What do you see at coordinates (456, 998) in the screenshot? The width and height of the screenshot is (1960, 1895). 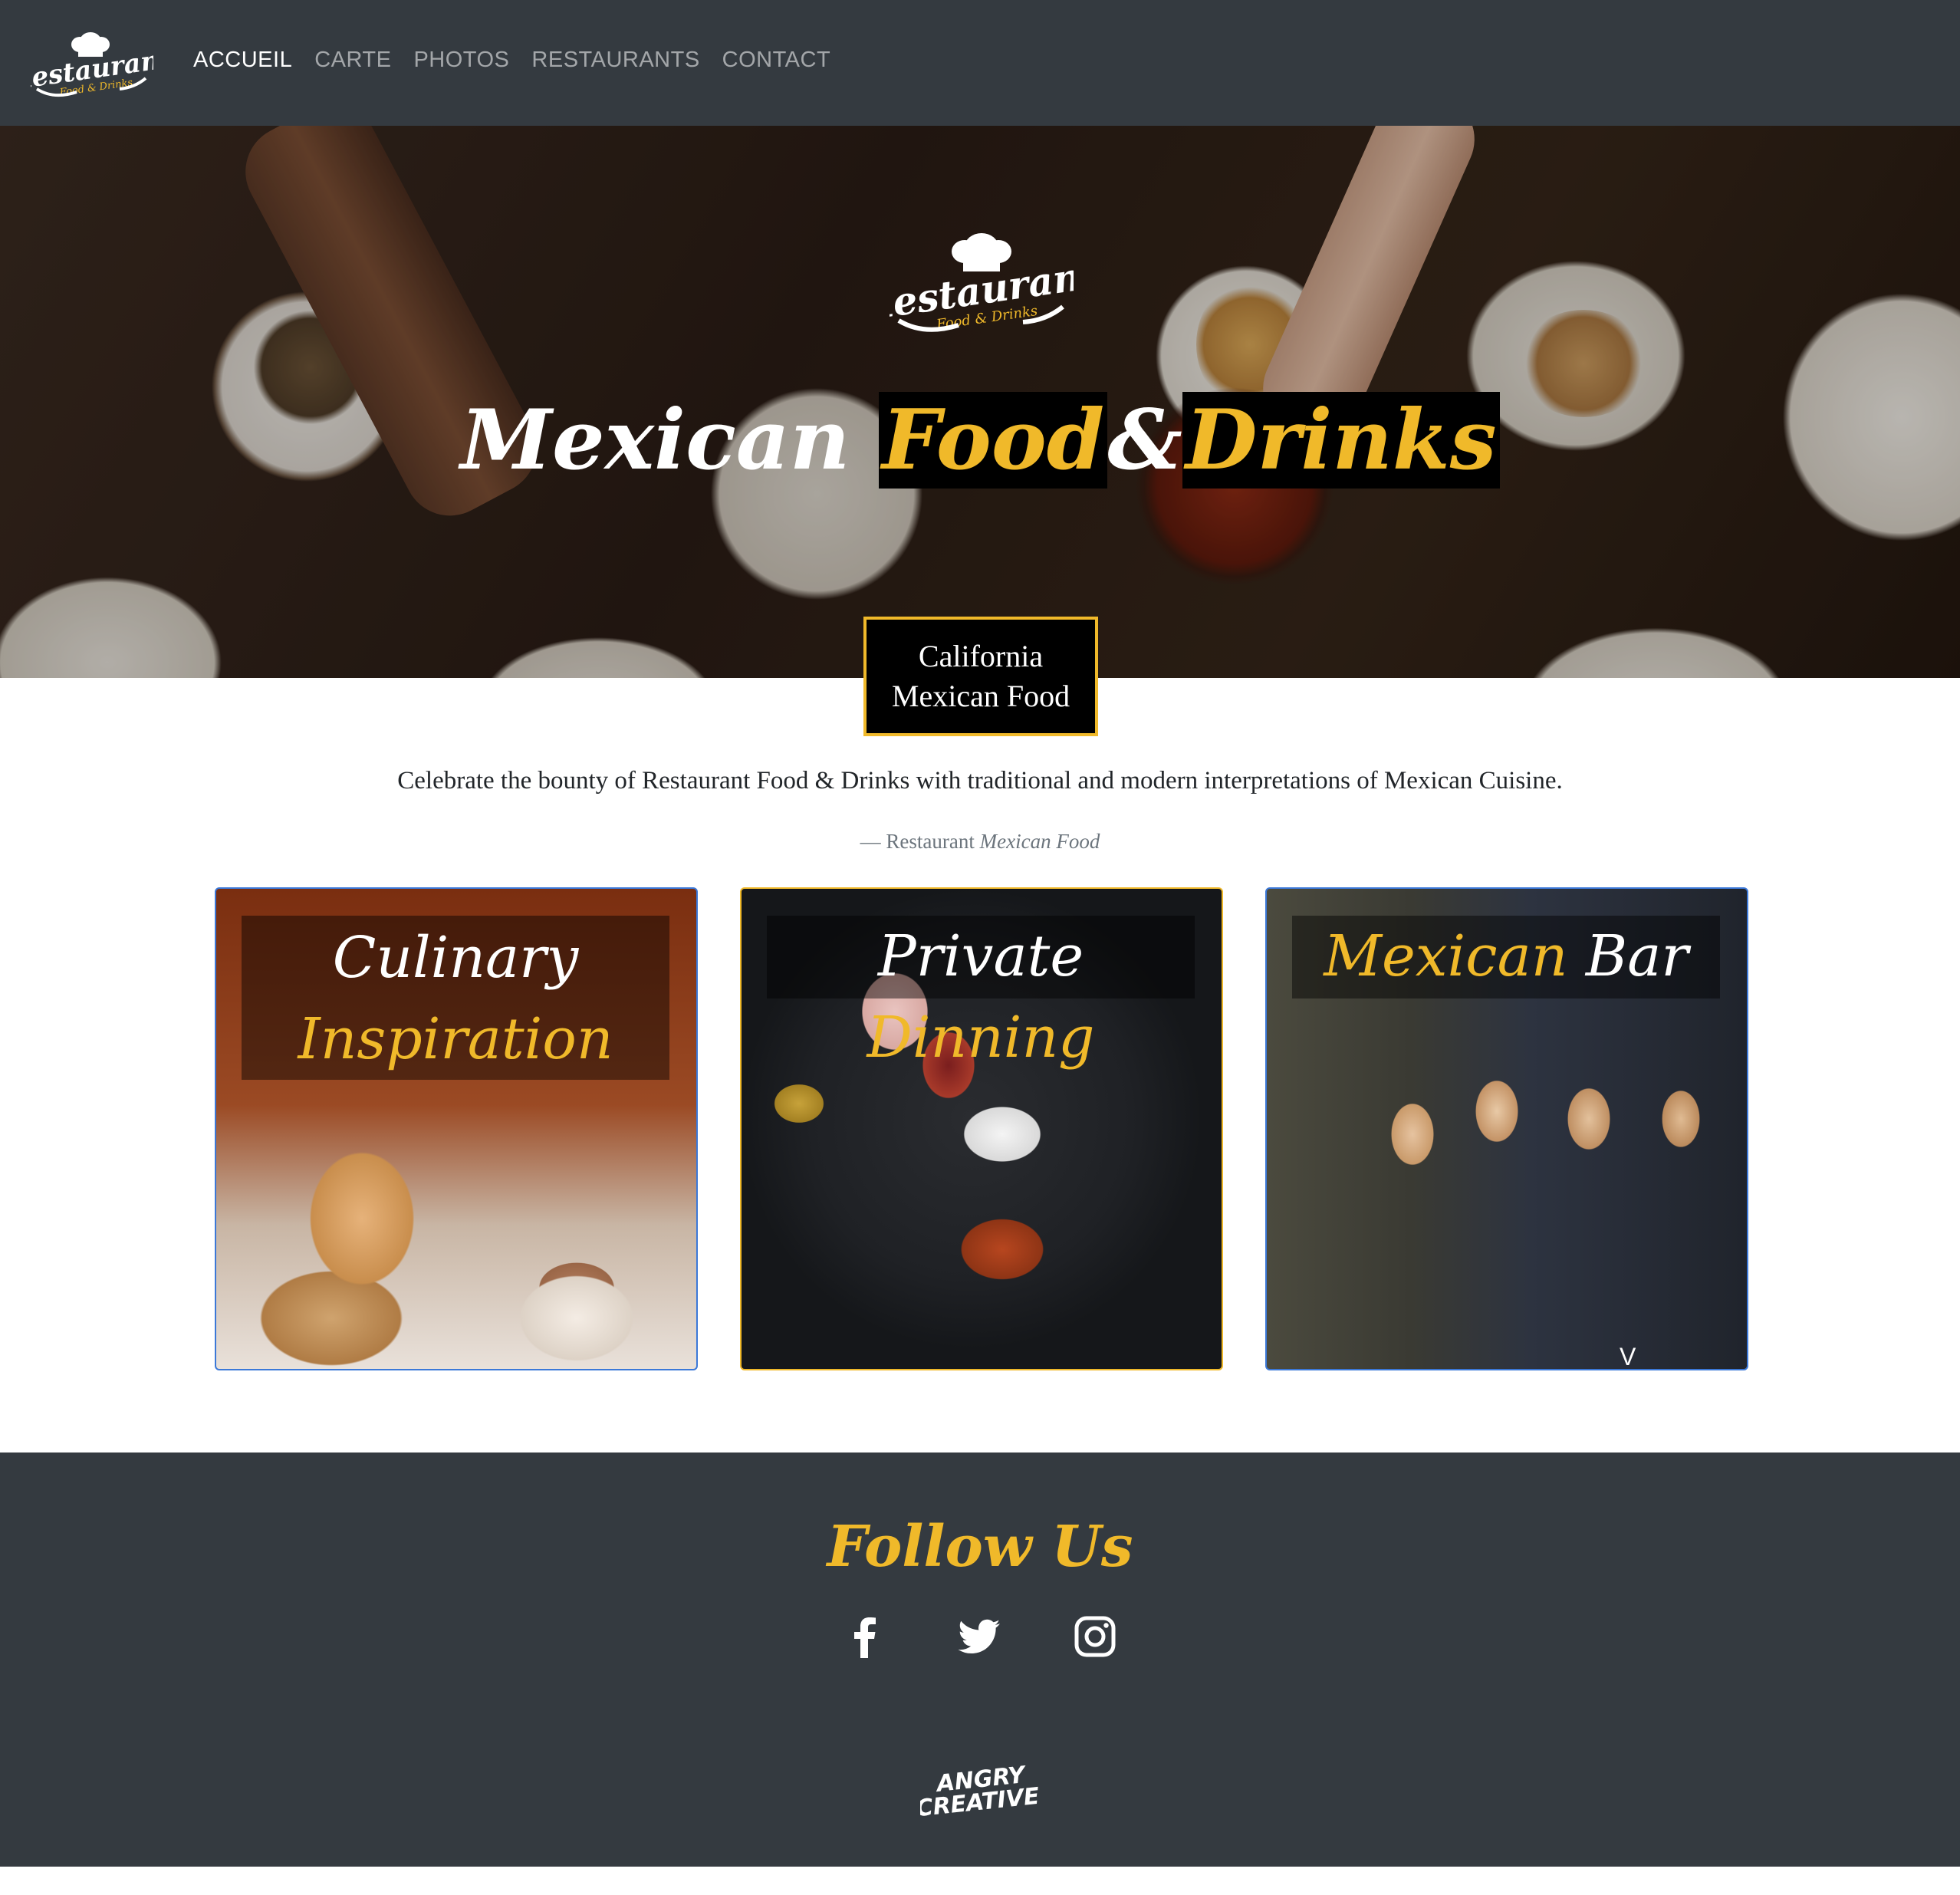 I see `card-title: Culinary Inspiration` at bounding box center [456, 998].